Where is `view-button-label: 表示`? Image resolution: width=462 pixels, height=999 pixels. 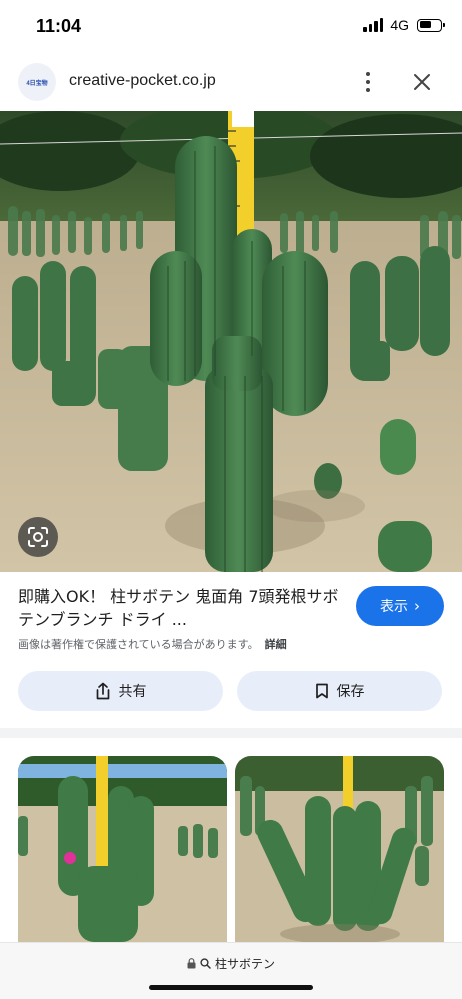 view-button-label: 表示 is located at coordinates (394, 607).